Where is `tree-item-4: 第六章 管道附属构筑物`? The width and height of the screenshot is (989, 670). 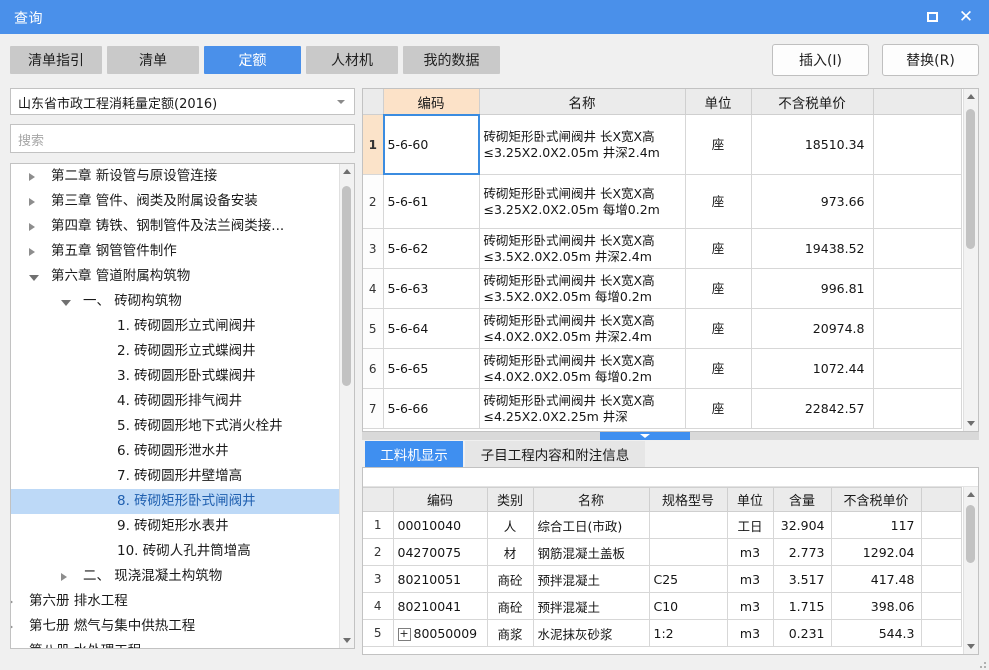 tree-item-4: 第六章 管道附属构筑物 is located at coordinates (175, 276).